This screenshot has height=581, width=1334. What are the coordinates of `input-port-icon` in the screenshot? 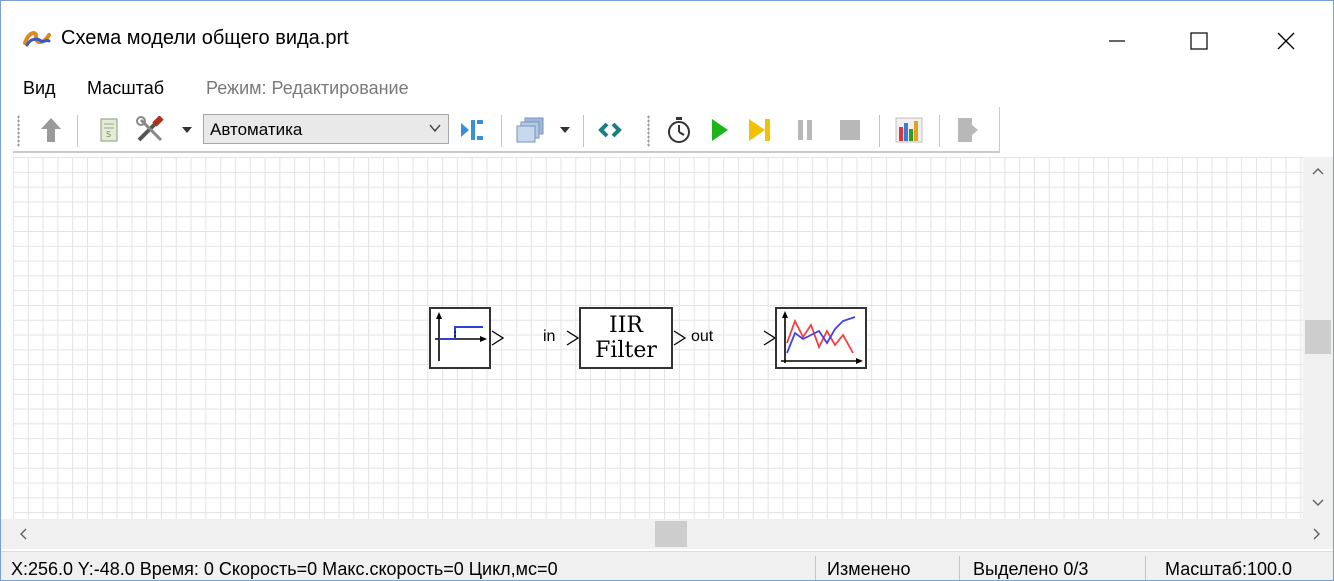 It's located at (573, 338).